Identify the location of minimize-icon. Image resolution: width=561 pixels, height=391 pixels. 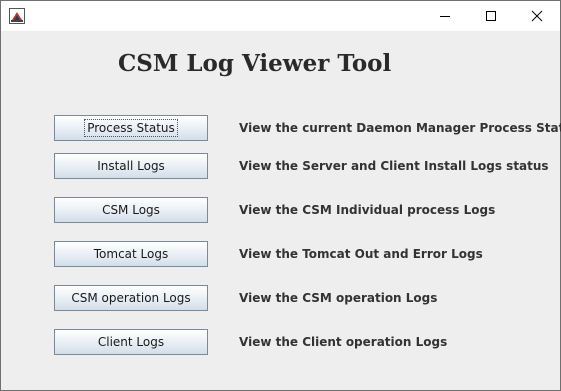
(445, 16).